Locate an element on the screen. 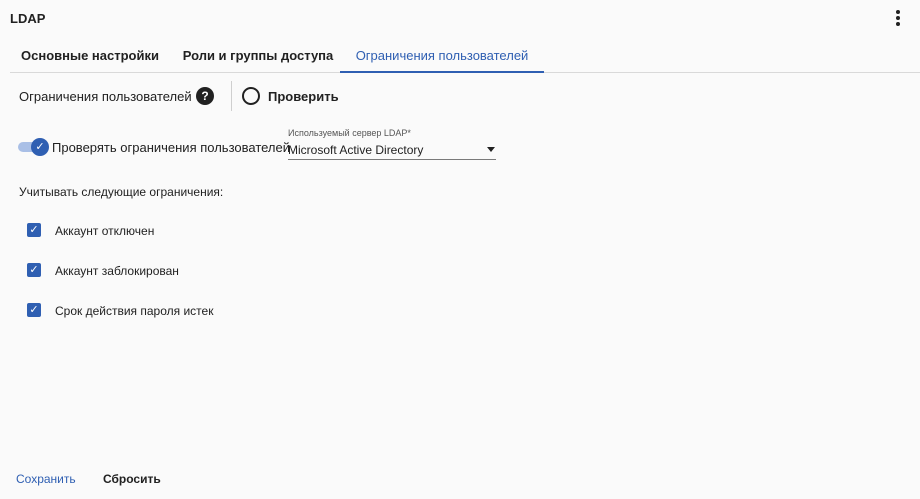  restrictions-title: Учитывать следующие ограничения: is located at coordinates (121, 192).